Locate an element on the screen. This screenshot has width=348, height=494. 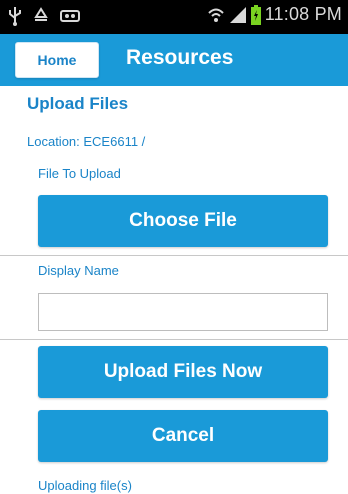
upload-files-heading: Upload Files is located at coordinates (78, 103).